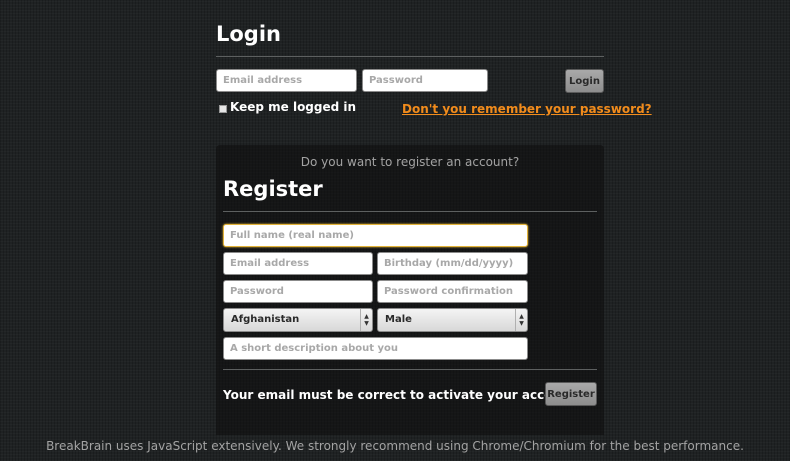 This screenshot has width=790, height=461. I want to click on birthday-input, so click(452, 263).